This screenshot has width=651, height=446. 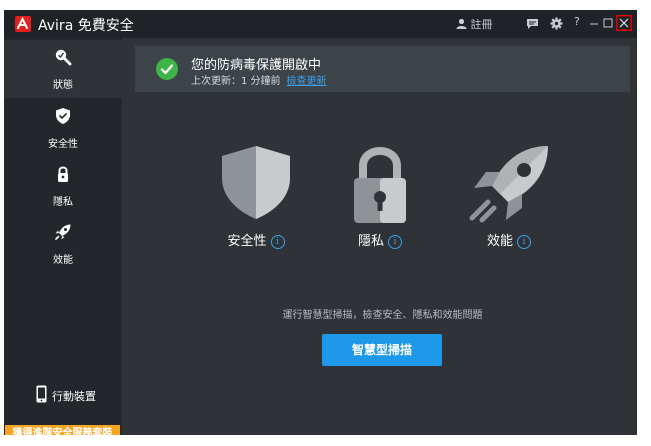 I want to click on sidebar-item-label: 效能, so click(x=63, y=260).